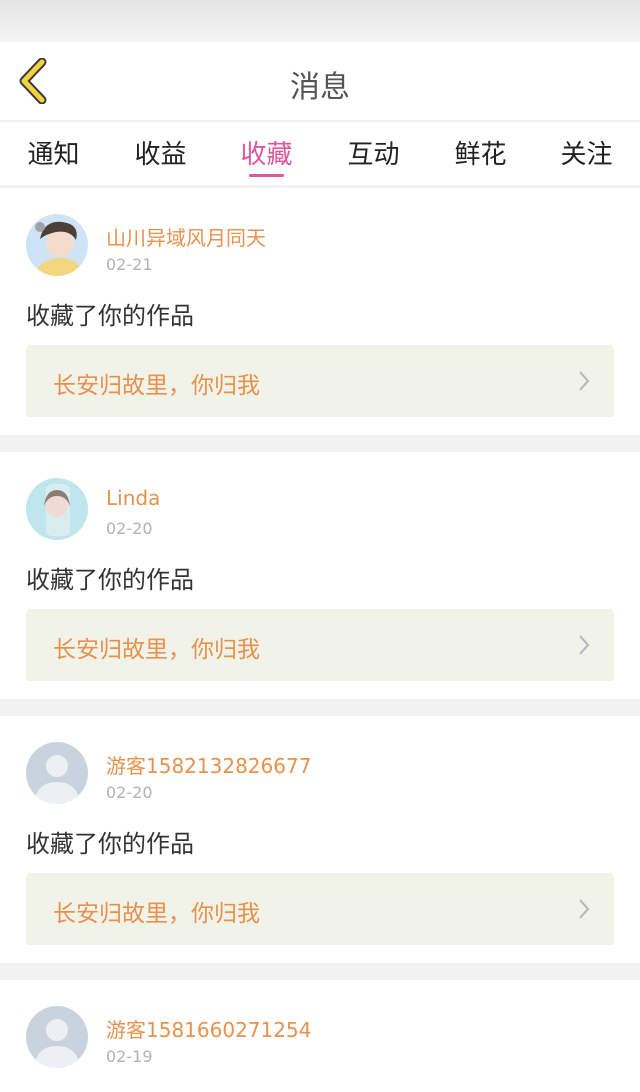 Image resolution: width=640 pixels, height=1092 pixels. I want to click on active-tab-indicator, so click(266, 175).